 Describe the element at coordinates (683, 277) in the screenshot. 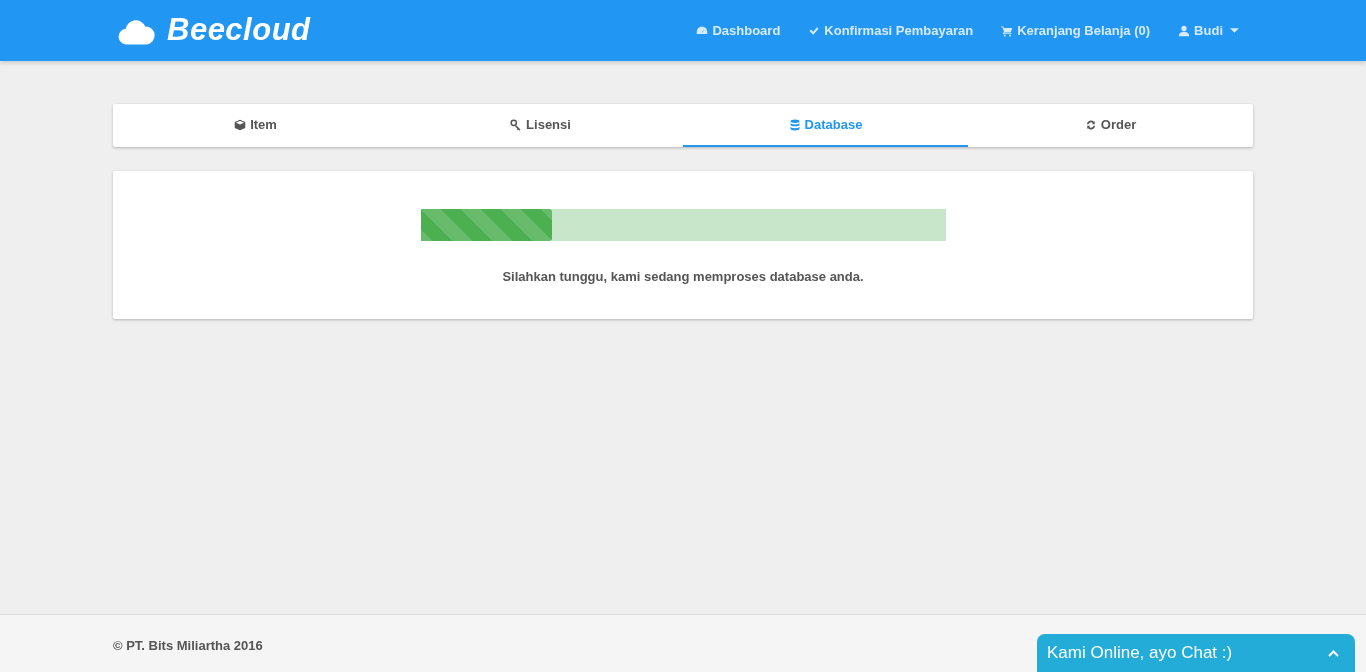

I see `status-message: Silahkan tunggu, kami sedang memproses database anda.` at that location.